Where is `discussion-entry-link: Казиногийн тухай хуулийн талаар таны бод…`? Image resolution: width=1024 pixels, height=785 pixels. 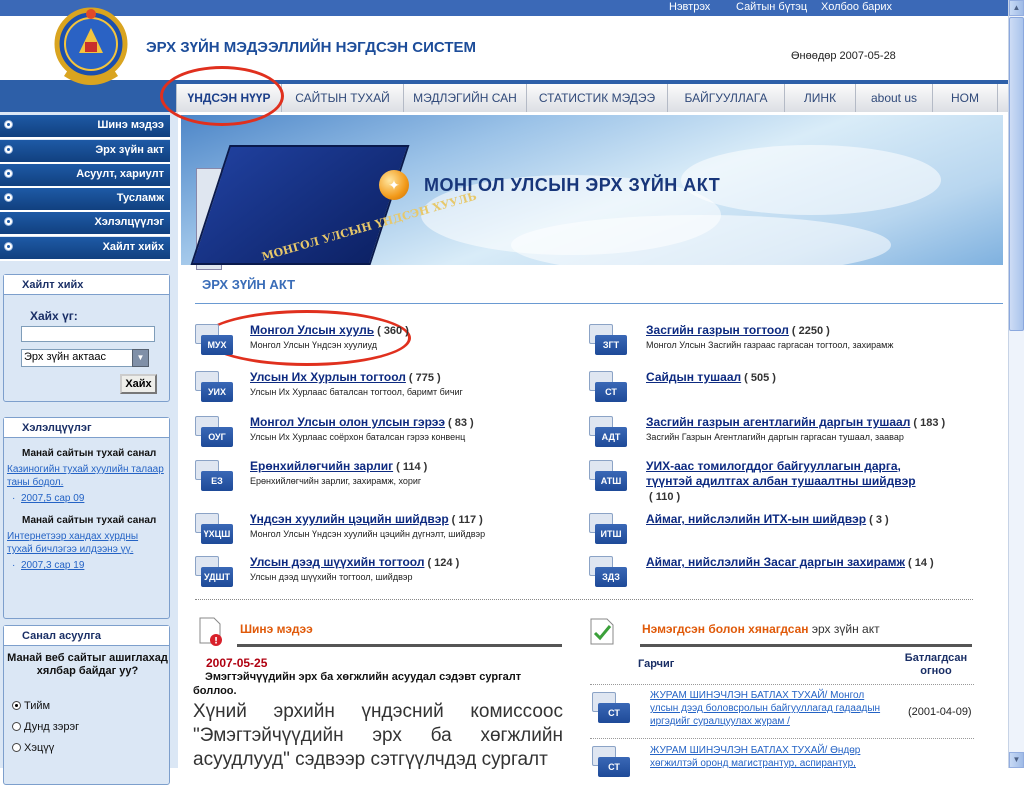 discussion-entry-link: Казиногийн тухай хуулийн талаар таны бод… is located at coordinates (86, 476).